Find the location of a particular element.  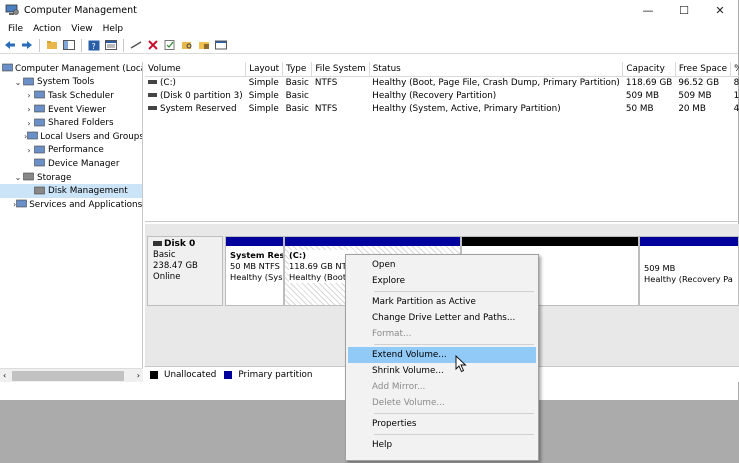

disk-0-label: Disk 0 Basic 238.47 GB Online is located at coordinates (185, 271).